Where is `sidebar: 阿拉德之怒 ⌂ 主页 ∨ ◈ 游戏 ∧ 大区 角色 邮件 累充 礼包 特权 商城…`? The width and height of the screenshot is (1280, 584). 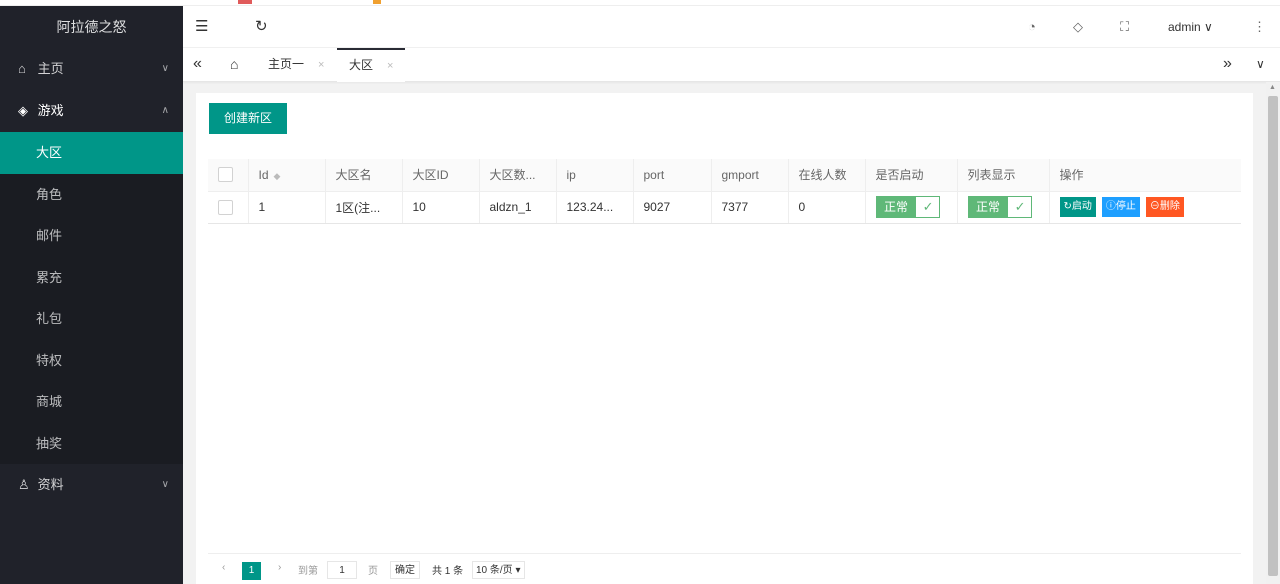 sidebar: 阿拉德之怒 ⌂ 主页 ∨ ◈ 游戏 ∧ 大区 角色 邮件 累充 礼包 特权 商城… is located at coordinates (91, 295).